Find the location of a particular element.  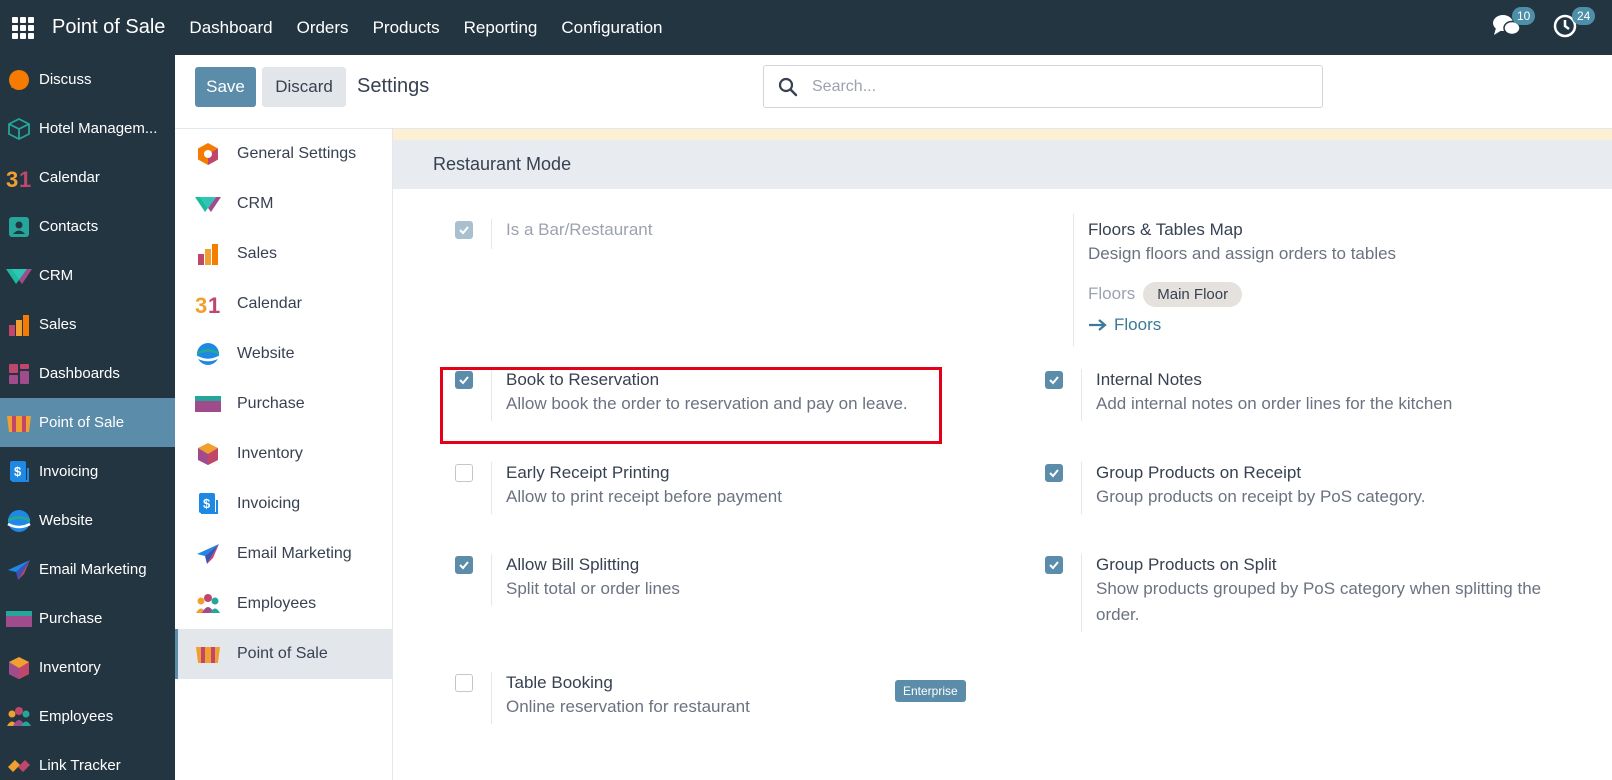

group-products-on-receipt-checkbox is located at coordinates (1054, 473).